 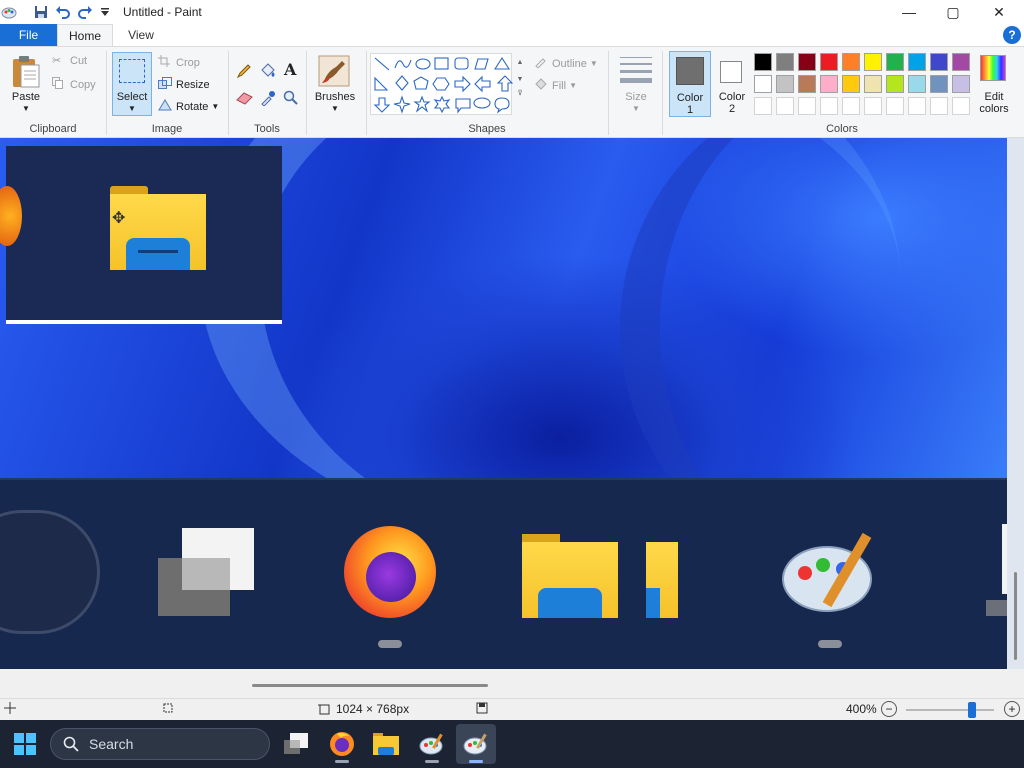 What do you see at coordinates (972, 710) in the screenshot?
I see `zoom-slider-thumb` at bounding box center [972, 710].